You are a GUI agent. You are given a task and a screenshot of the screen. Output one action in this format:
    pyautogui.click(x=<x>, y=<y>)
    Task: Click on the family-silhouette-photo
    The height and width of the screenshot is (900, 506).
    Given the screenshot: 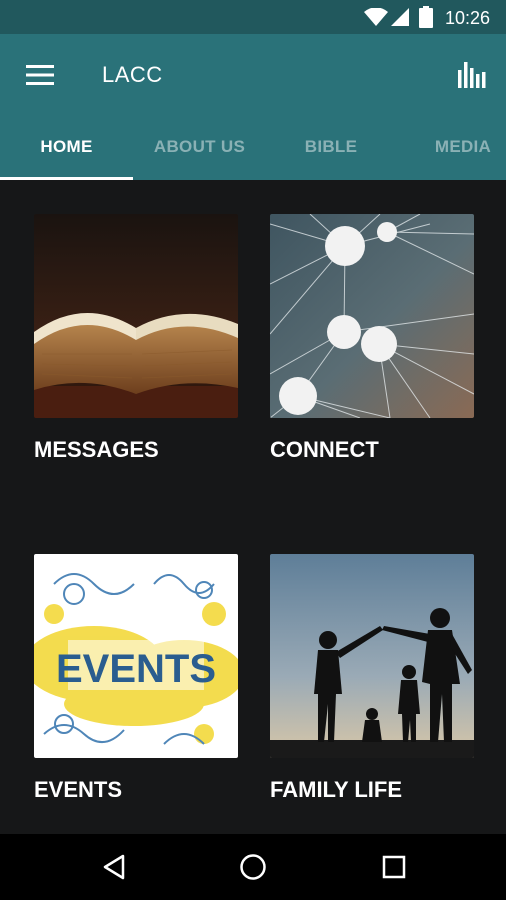 What is the action you would take?
    pyautogui.click(x=372, y=656)
    